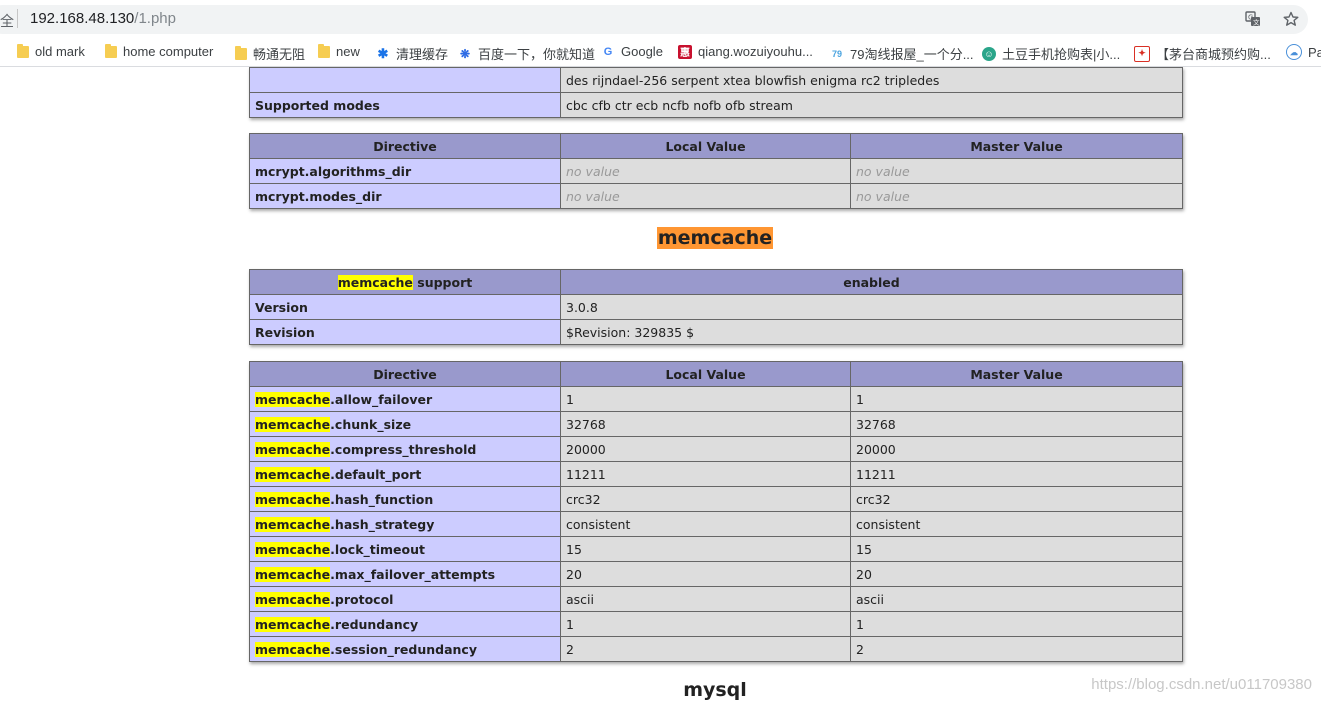  I want to click on local-value: consistent, so click(705, 524).